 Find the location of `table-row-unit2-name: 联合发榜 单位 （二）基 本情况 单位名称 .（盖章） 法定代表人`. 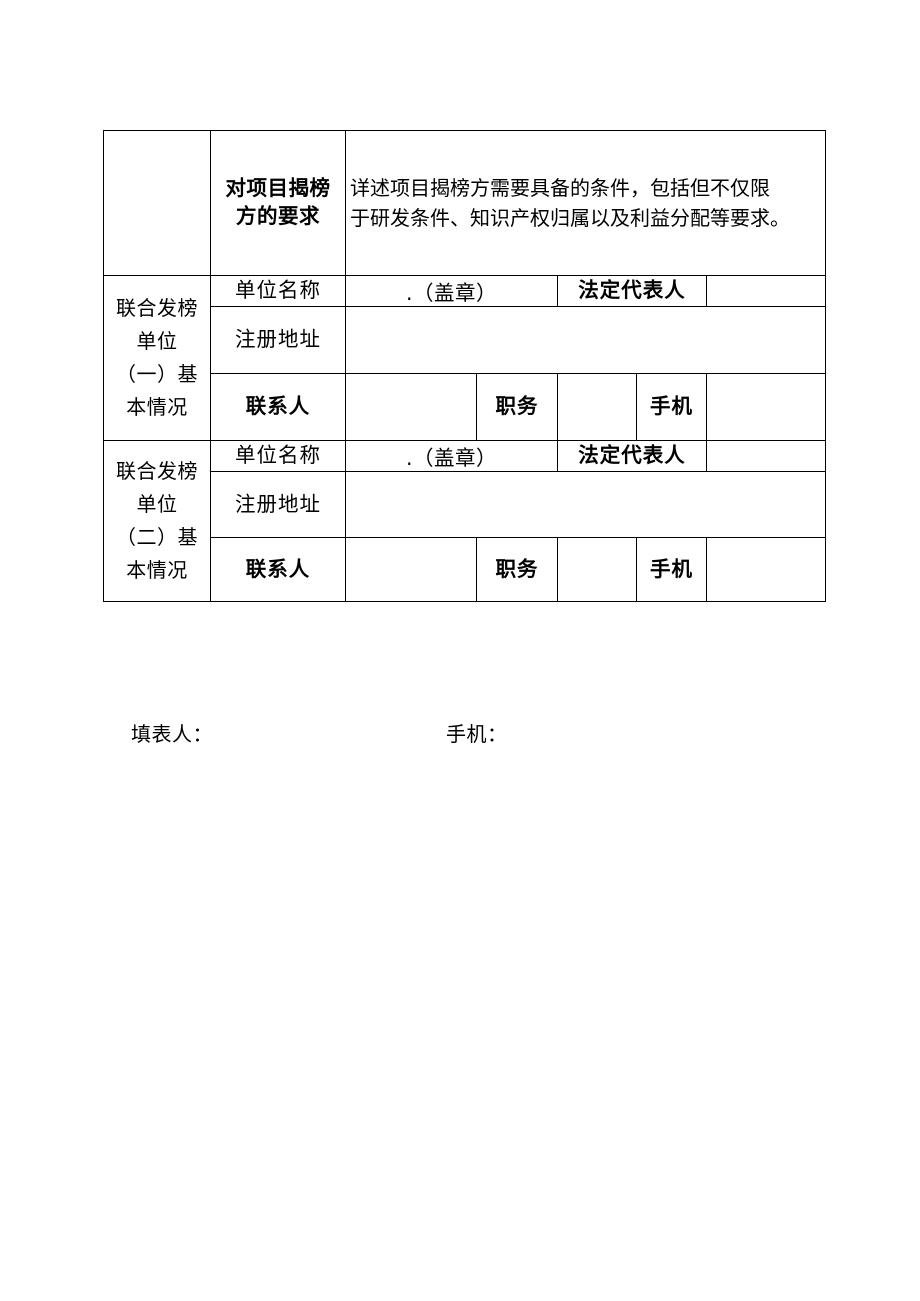

table-row-unit2-name: 联合发榜 单位 （二）基 本情况 单位名称 .（盖章） 法定代表人 is located at coordinates (464, 521).